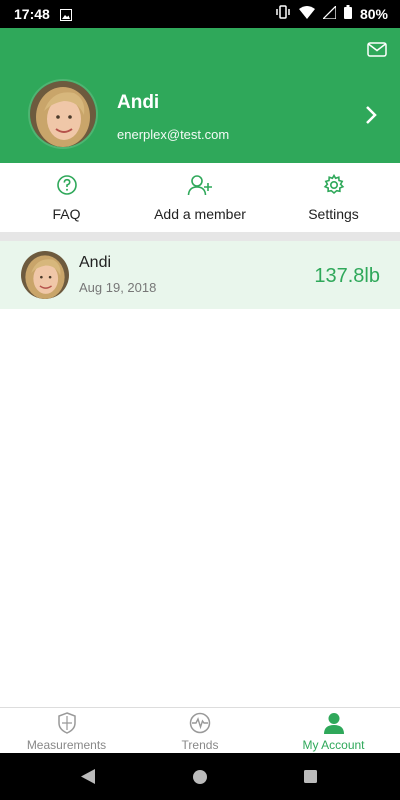 The height and width of the screenshot is (800, 400). What do you see at coordinates (377, 52) in the screenshot?
I see `mail-icon` at bounding box center [377, 52].